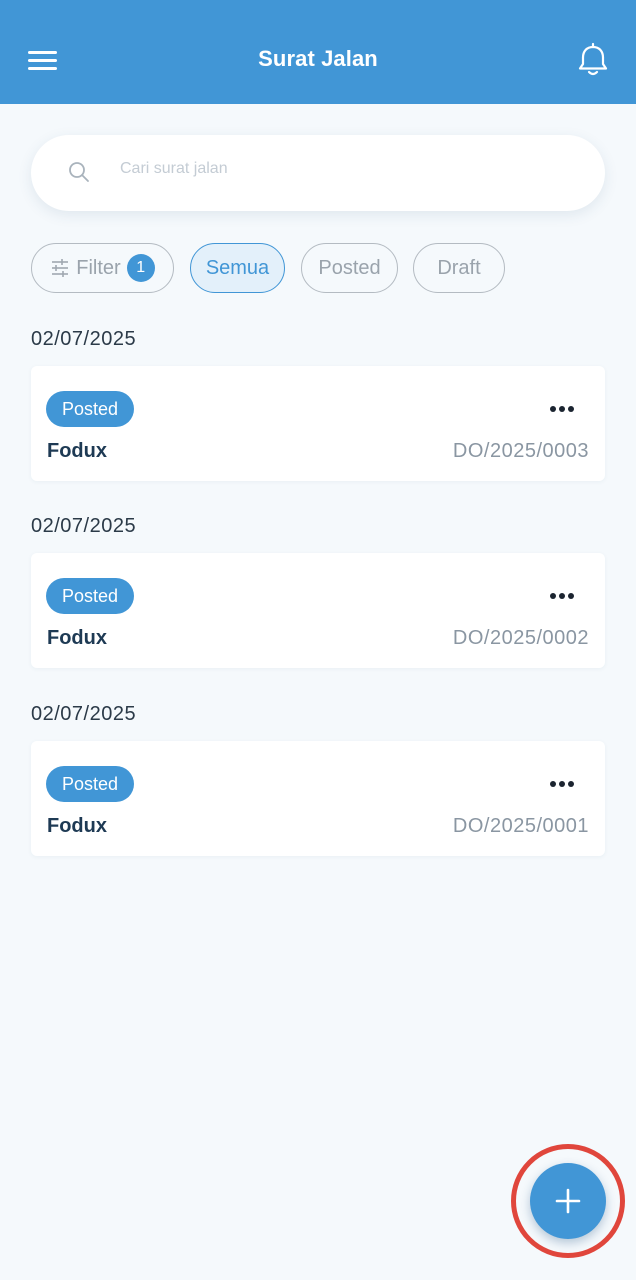 This screenshot has height=1280, width=636. What do you see at coordinates (98, 267) in the screenshot?
I see `filter-label: Filter` at bounding box center [98, 267].